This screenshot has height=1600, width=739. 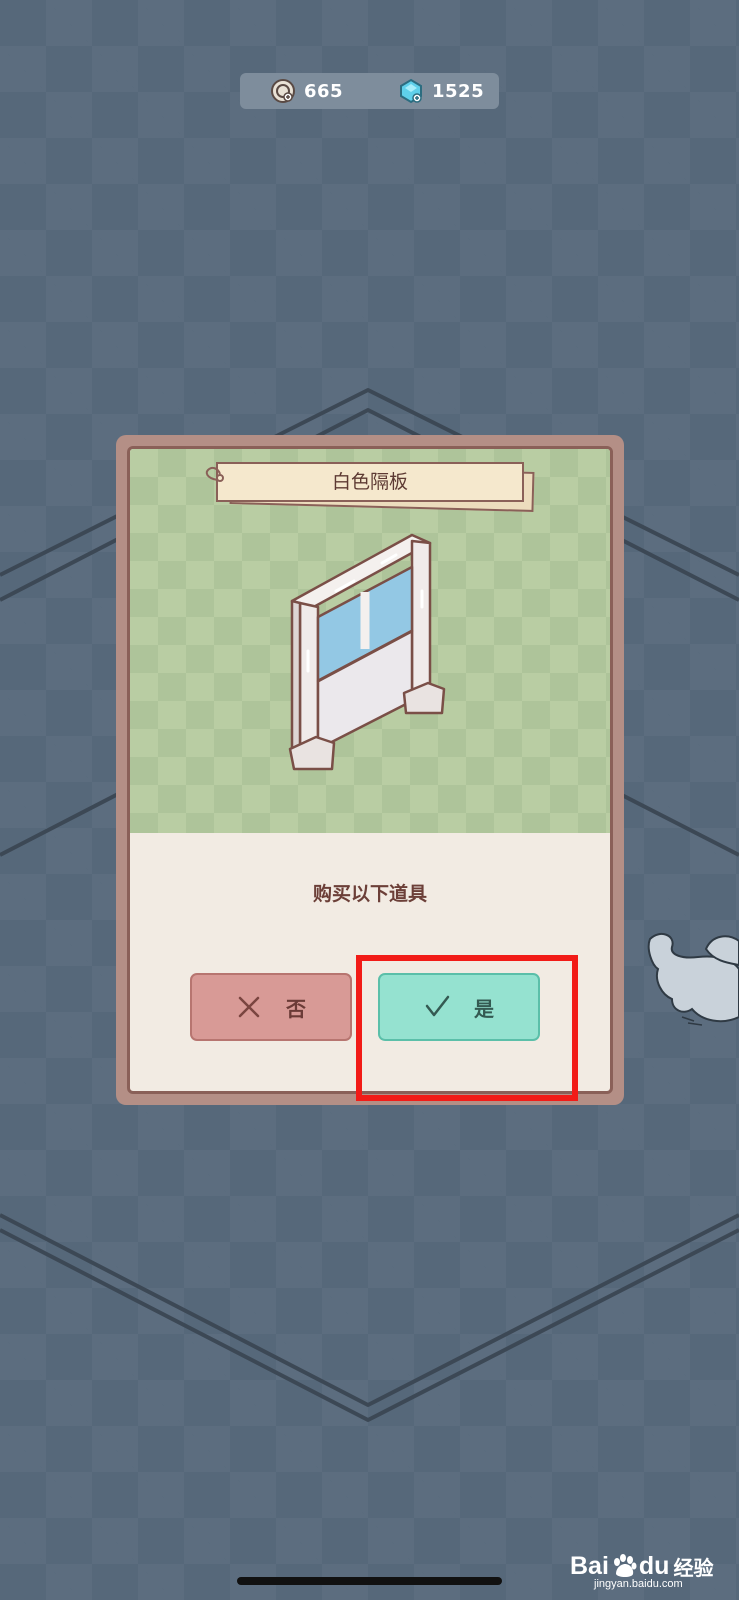 What do you see at coordinates (693, 1567) in the screenshot?
I see `watermark-jingyan: 经验` at bounding box center [693, 1567].